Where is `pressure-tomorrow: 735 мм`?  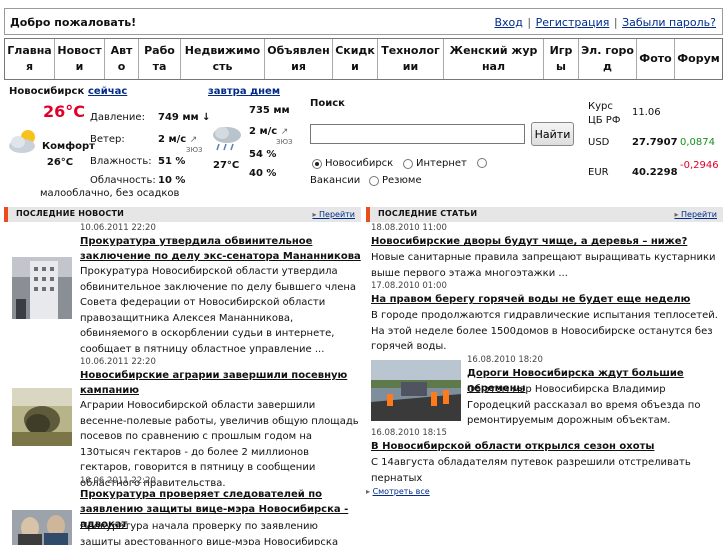
pressure-tomorrow: 735 мм is located at coordinates (269, 110).